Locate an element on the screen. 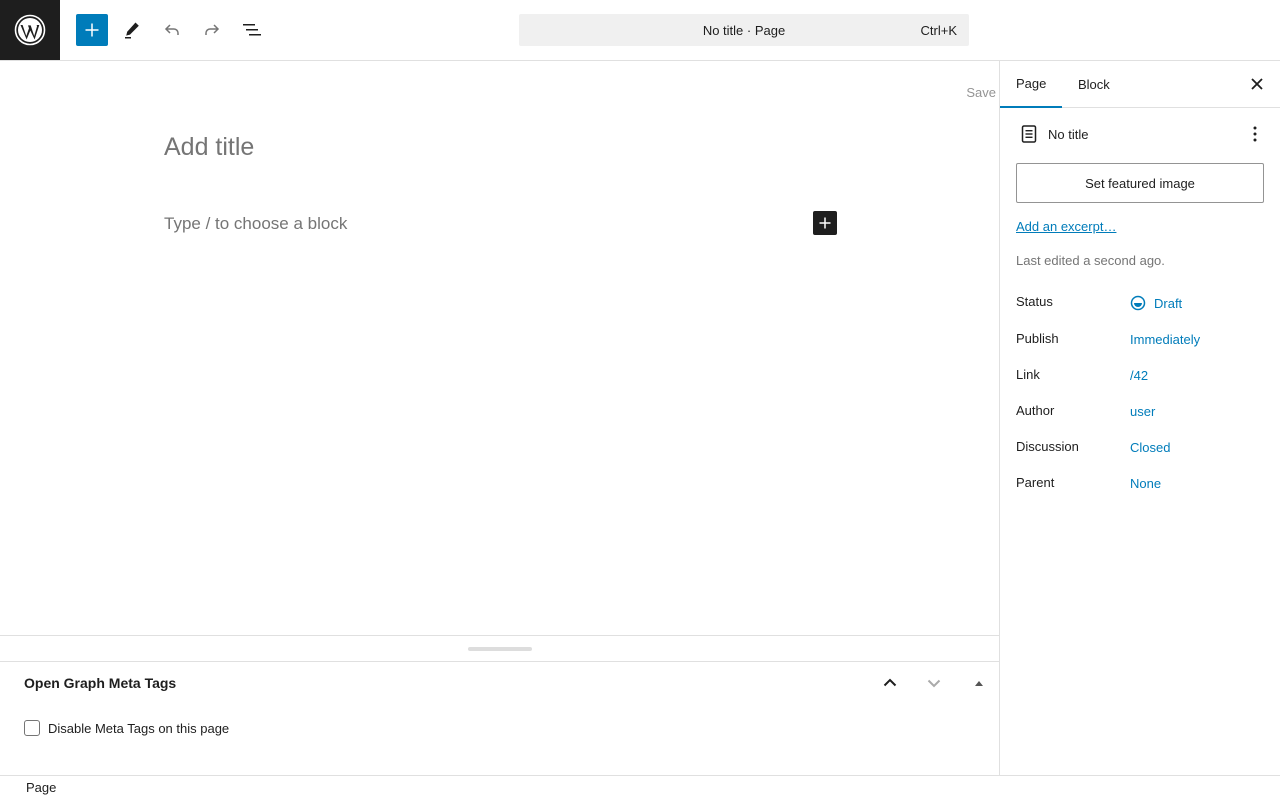  pencil-icon is located at coordinates (132, 30).